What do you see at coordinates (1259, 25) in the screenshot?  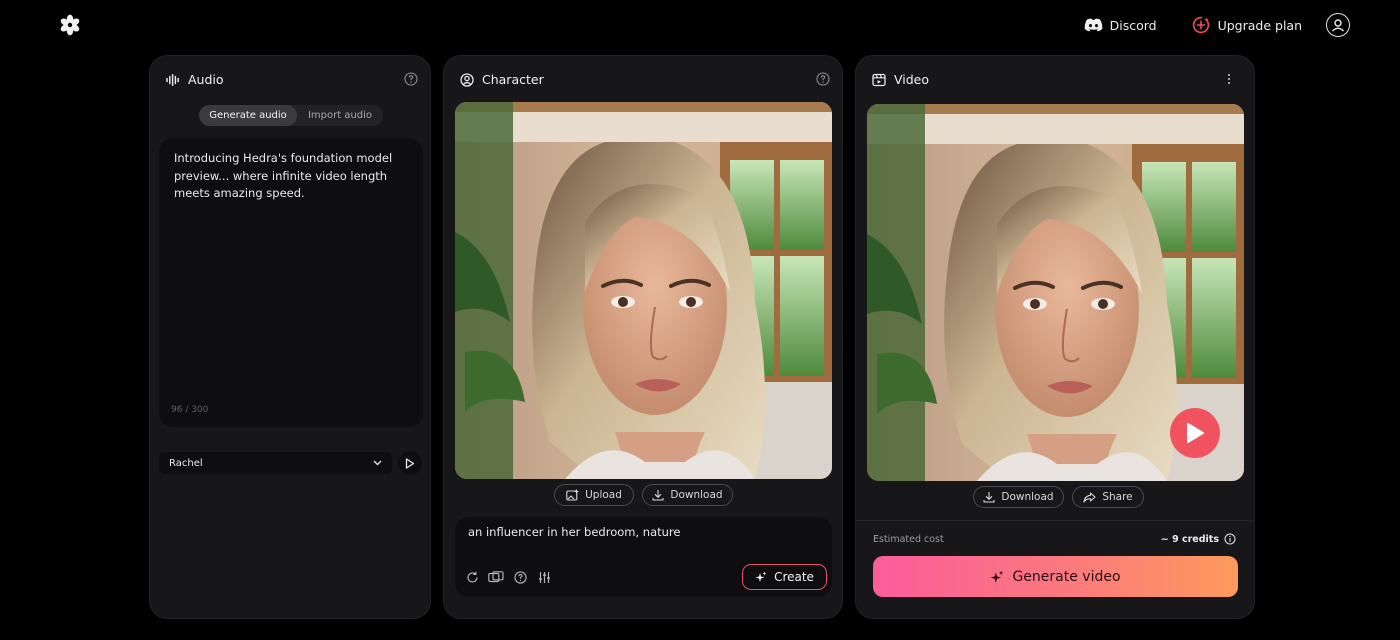 I see `upgrade-label: Upgrade plan` at bounding box center [1259, 25].